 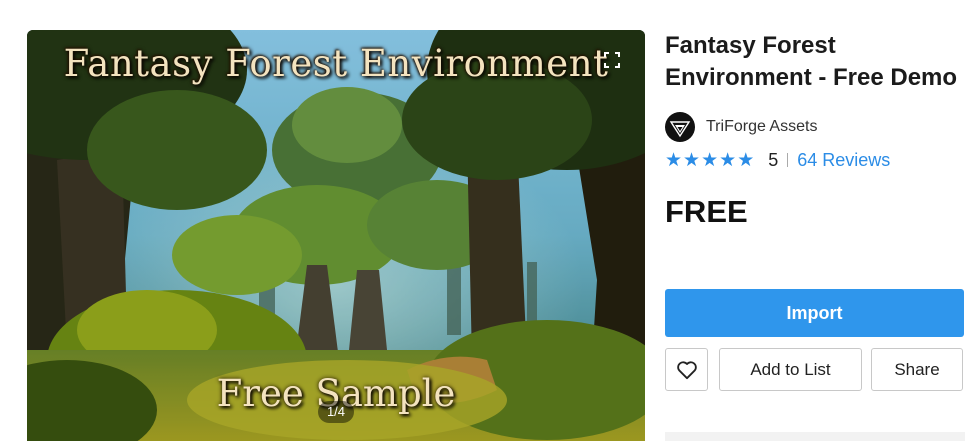 I want to click on seller-row: TriForge Assets, so click(x=815, y=127).